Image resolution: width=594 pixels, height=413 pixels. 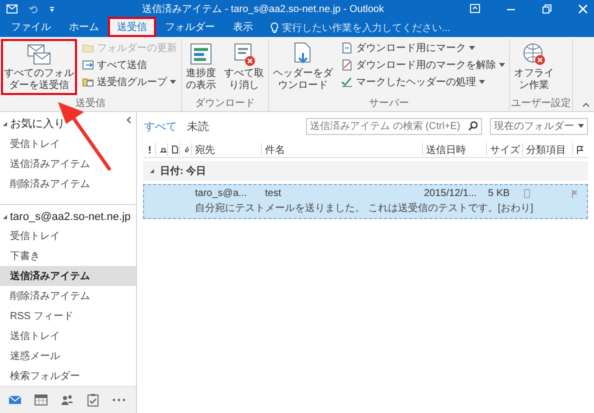 I want to click on message-preview: 自分宛にテストメールを送りました。 これは送受信のテストです。[おわり], so click(x=364, y=208).